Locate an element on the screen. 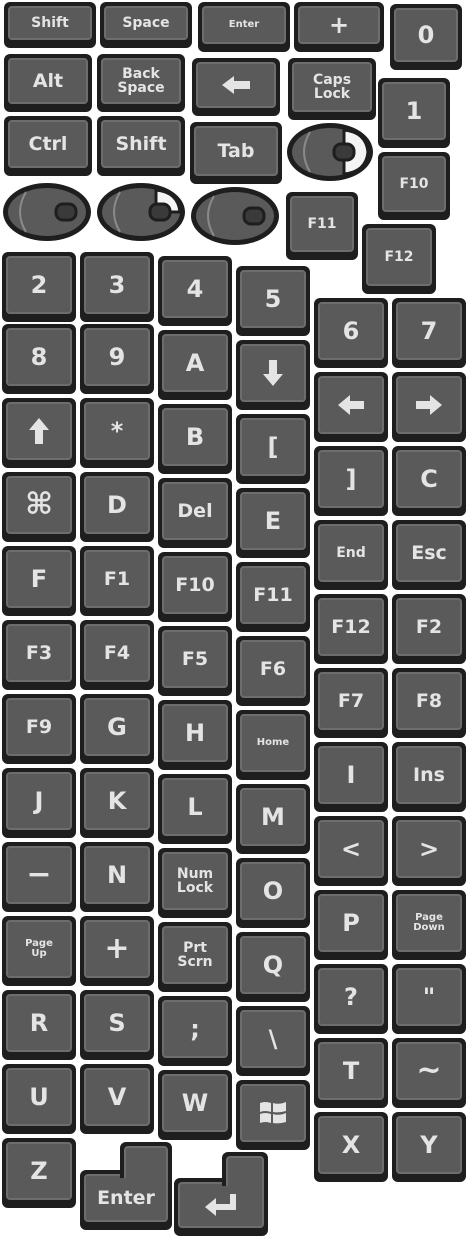  left-arrow-key-top is located at coordinates (236, 87).